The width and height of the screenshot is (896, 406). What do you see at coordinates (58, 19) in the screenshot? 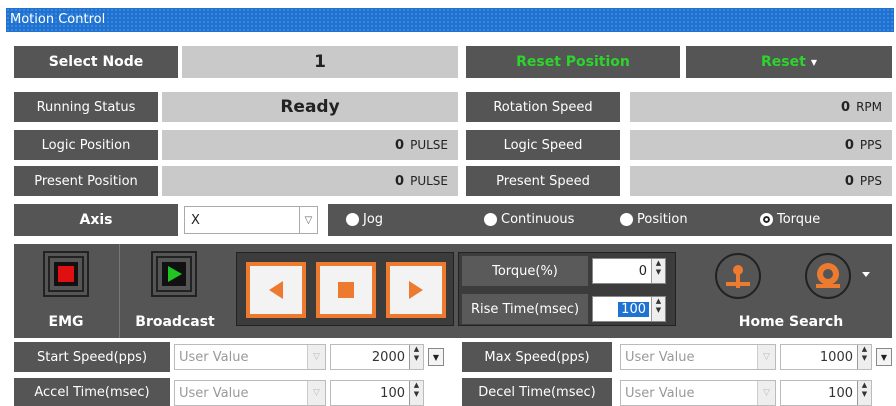
I see `window-title: Motion Control` at bounding box center [58, 19].